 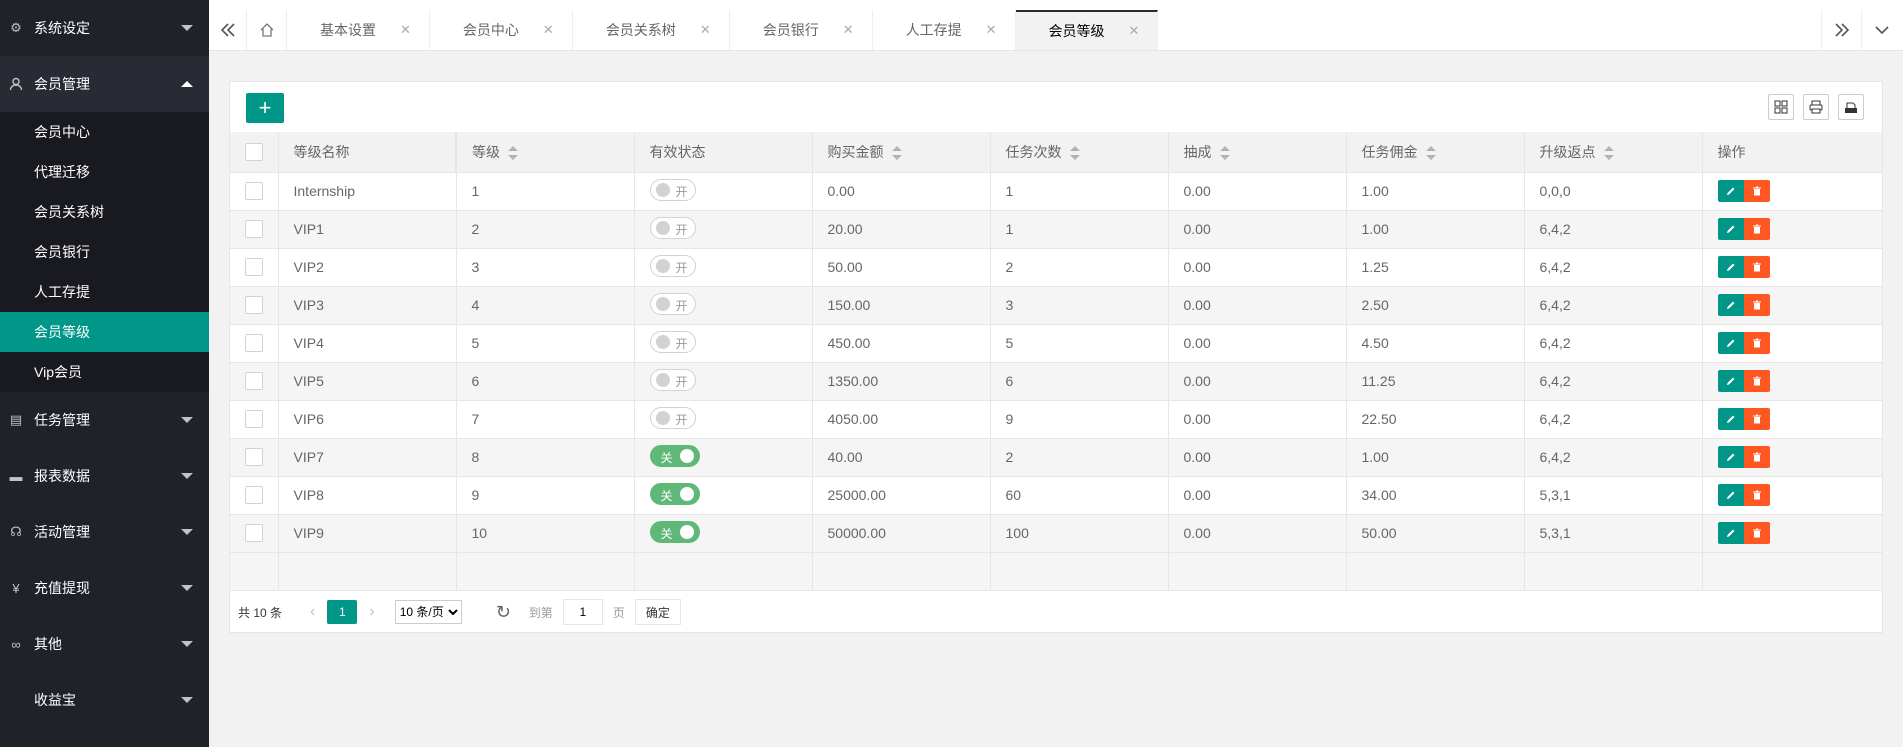 I want to click on col-amount: 购买金额, so click(x=901, y=152).